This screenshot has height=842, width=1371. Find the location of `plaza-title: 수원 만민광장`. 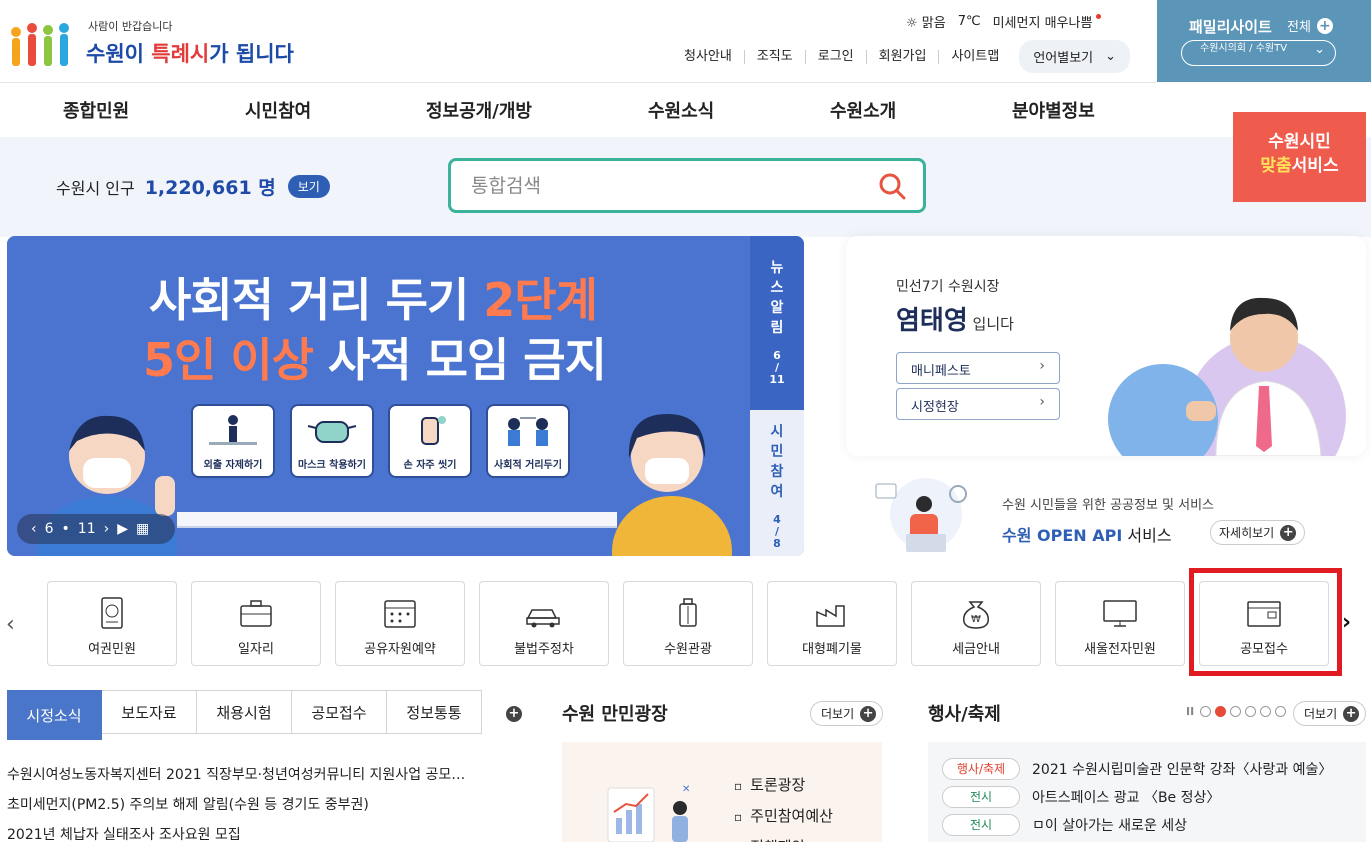

plaza-title: 수원 만민광장 is located at coordinates (615, 714).